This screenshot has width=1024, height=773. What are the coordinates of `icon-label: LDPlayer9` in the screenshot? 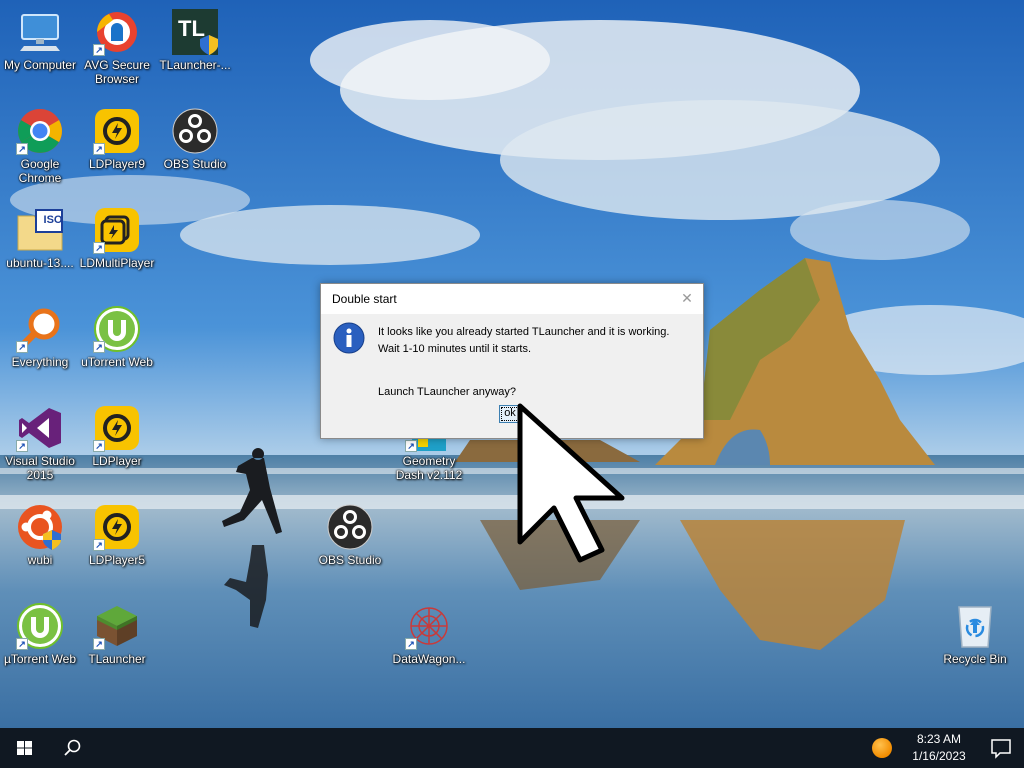 It's located at (117, 164).